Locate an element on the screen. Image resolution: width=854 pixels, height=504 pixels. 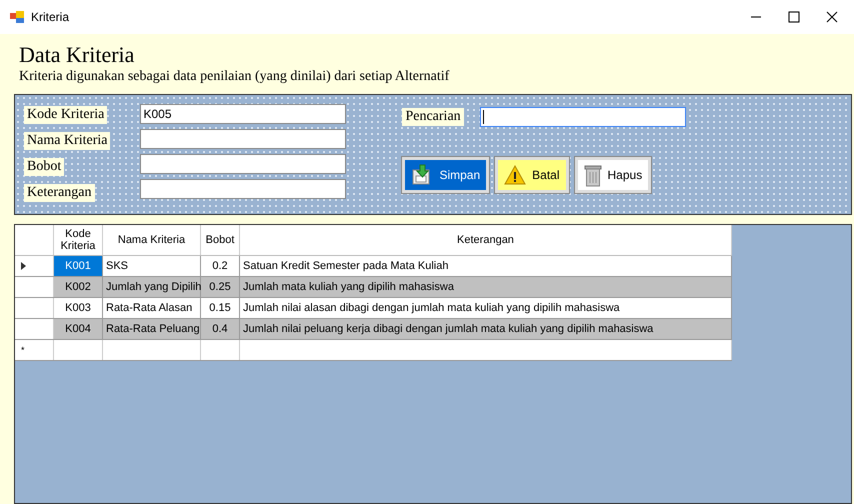
table-cell: 0.4 is located at coordinates (220, 329).